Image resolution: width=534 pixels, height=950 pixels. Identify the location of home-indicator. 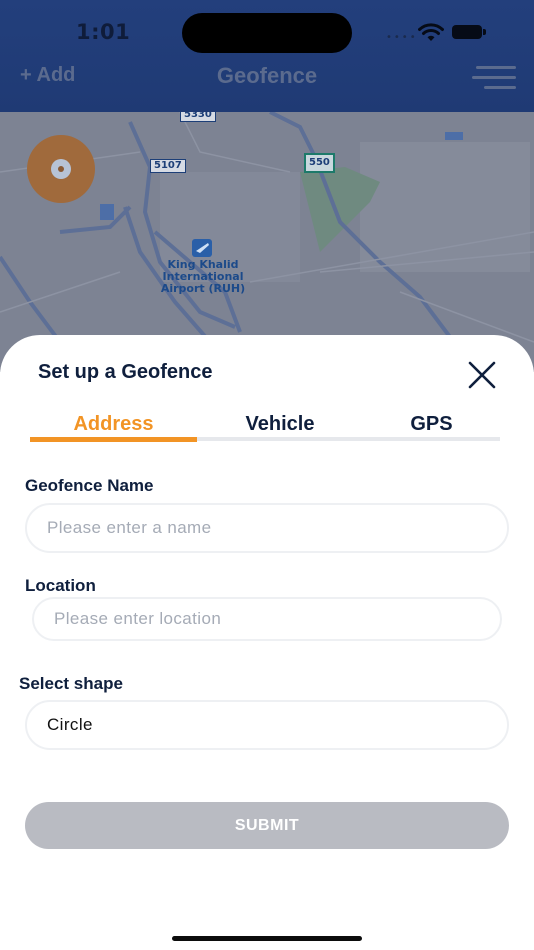
(267, 938).